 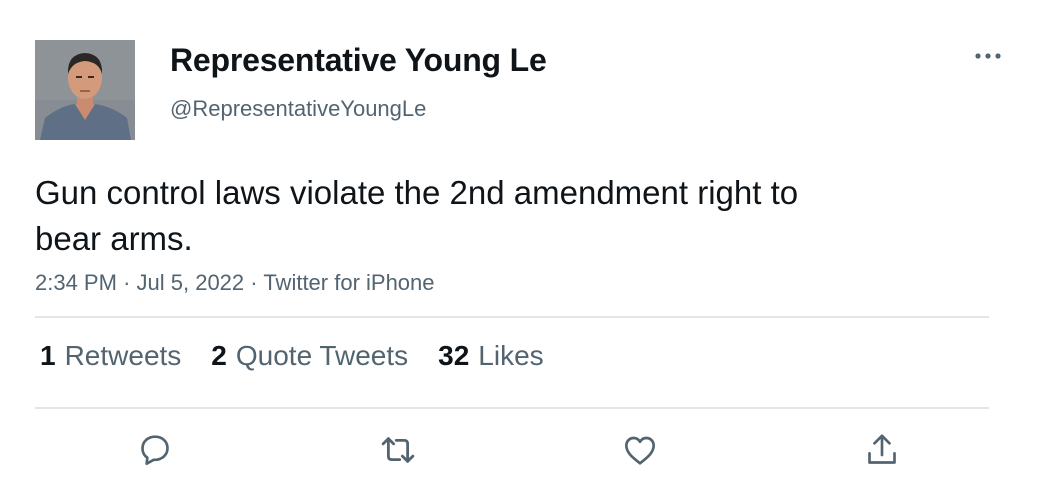 What do you see at coordinates (219, 355) in the screenshot?
I see `quote-tweets-count: 2` at bounding box center [219, 355].